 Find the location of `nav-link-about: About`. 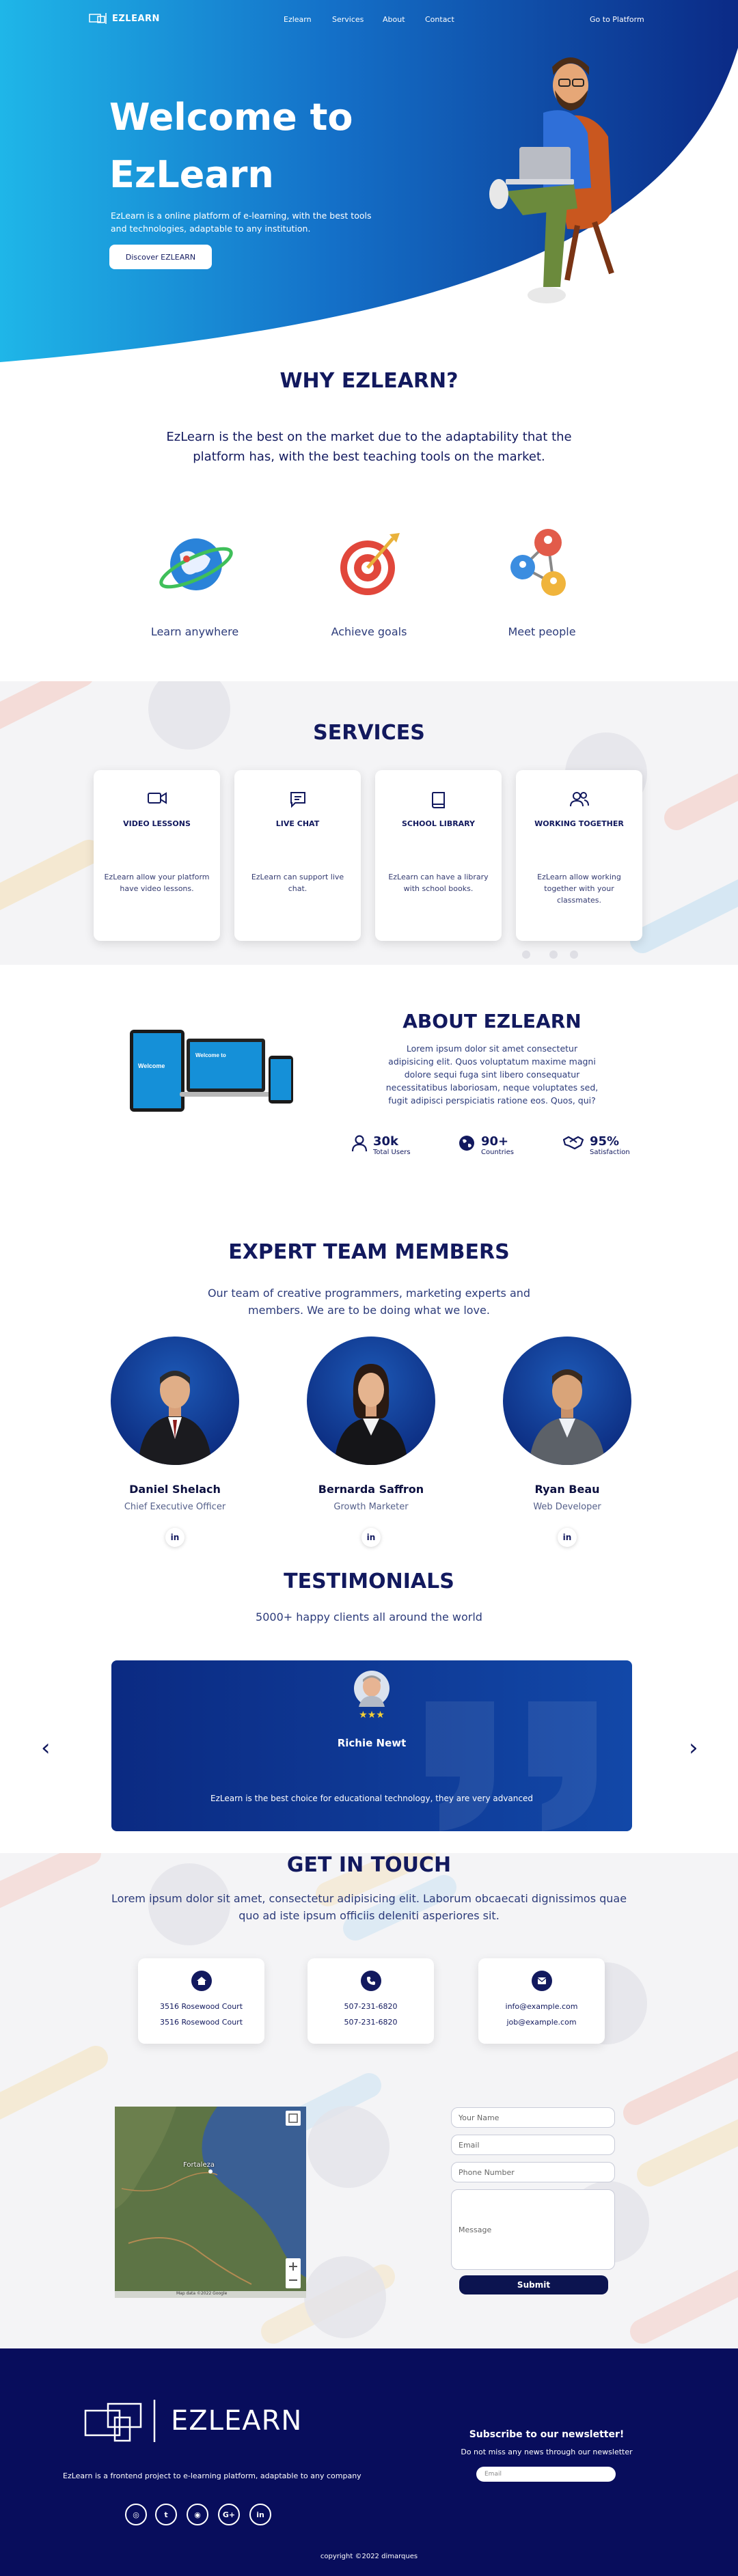

nav-link-about: About is located at coordinates (394, 19).